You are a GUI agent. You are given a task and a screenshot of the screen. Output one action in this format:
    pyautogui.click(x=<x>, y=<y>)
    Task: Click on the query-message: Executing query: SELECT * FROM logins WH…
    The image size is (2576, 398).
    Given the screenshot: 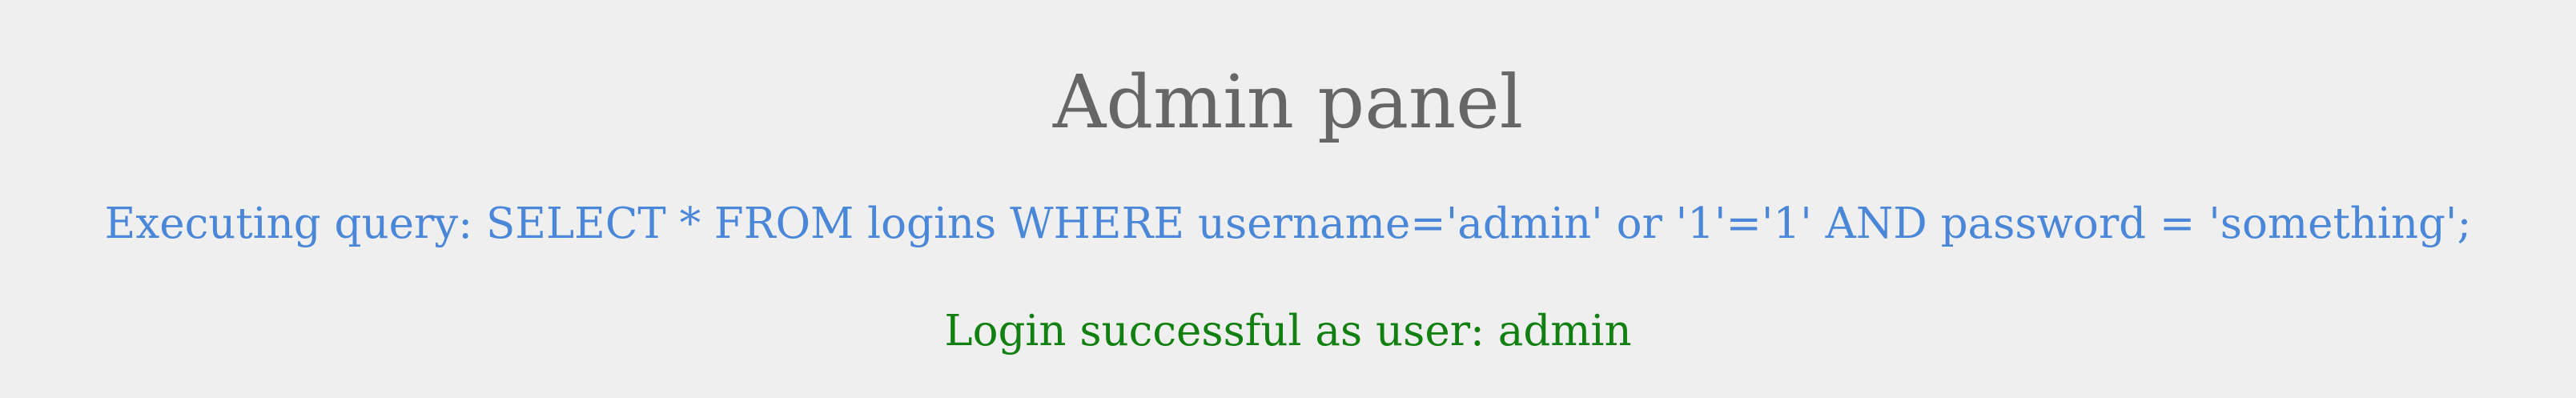 What is the action you would take?
    pyautogui.click(x=1288, y=224)
    